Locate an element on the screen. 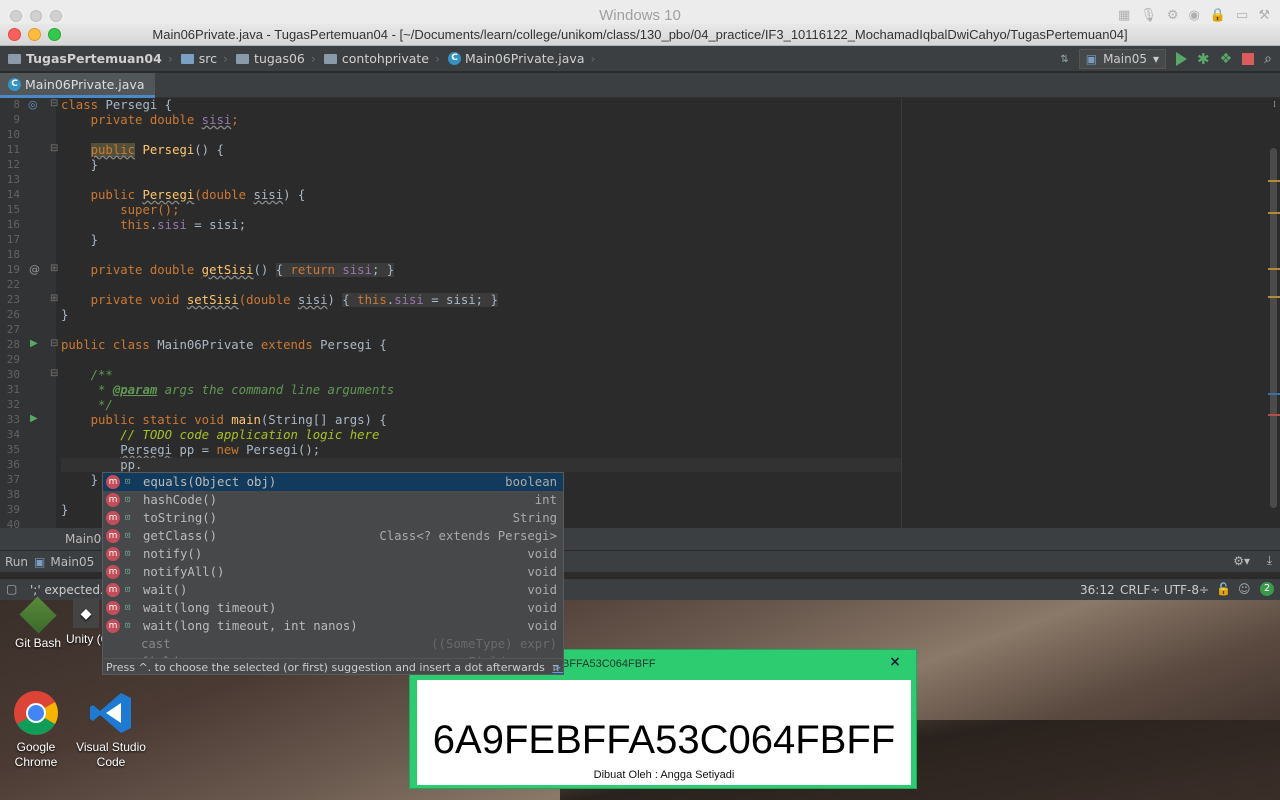 The height and width of the screenshot is (800, 1280). wrench-icon: ⚒ is located at coordinates (1264, 15).